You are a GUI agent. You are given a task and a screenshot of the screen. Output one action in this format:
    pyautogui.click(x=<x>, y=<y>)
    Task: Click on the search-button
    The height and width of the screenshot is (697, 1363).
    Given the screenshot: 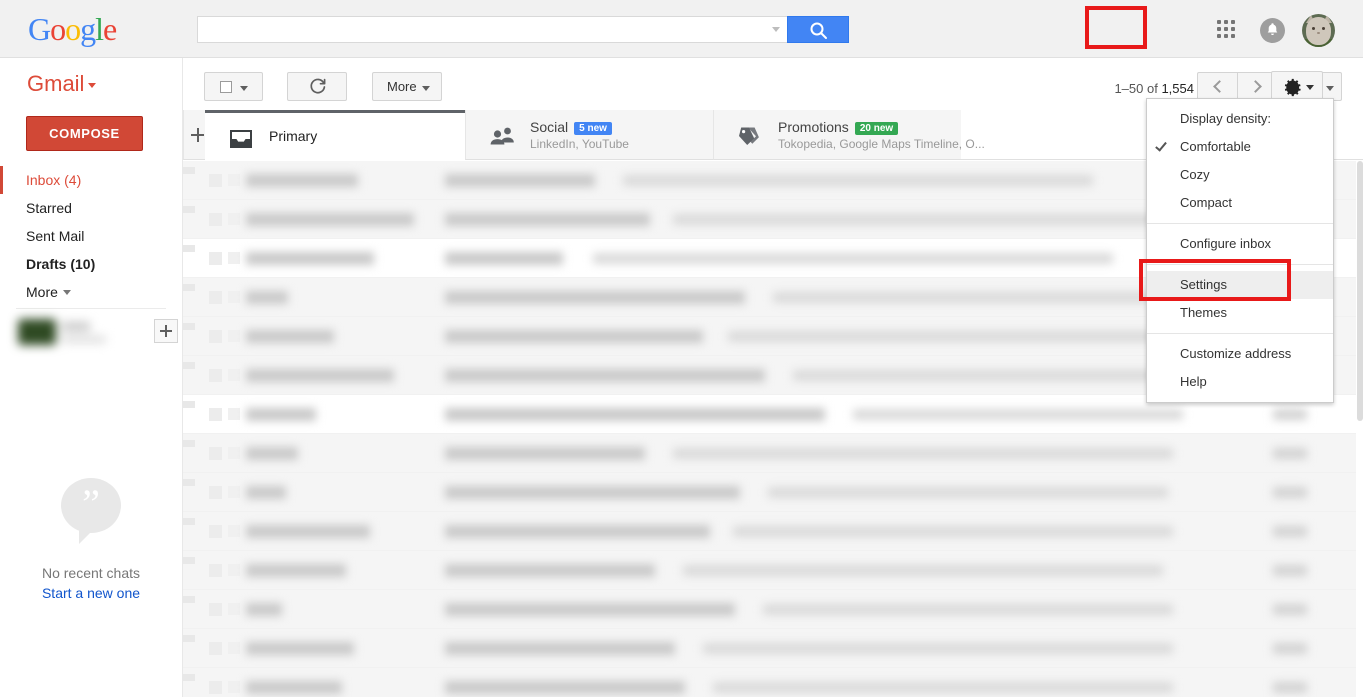 What is the action you would take?
    pyautogui.click(x=818, y=29)
    